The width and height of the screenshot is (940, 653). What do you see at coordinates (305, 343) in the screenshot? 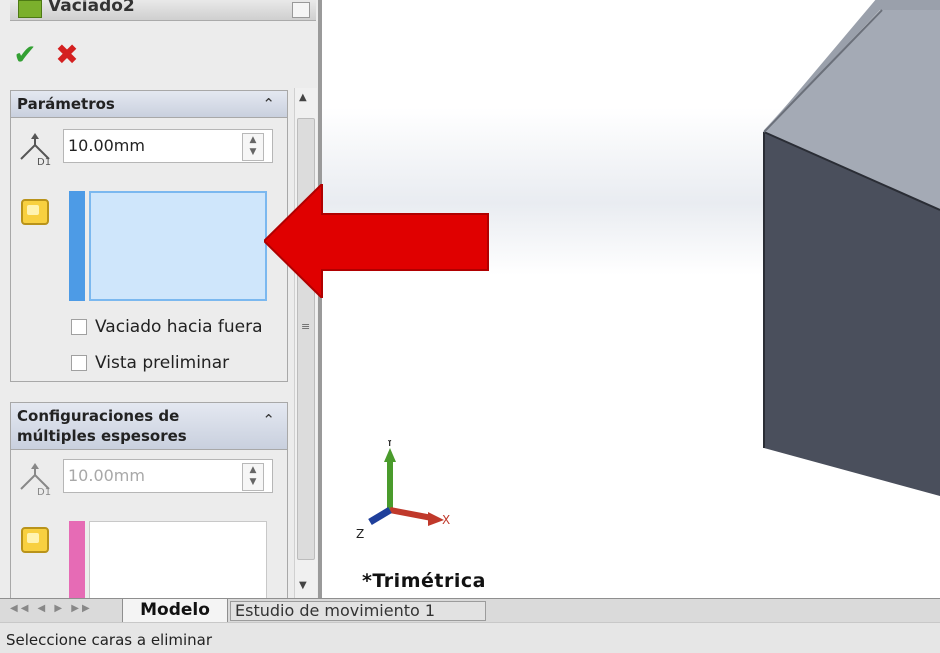
I see `panel-scrollbar: ▲ ≡ ▼` at bounding box center [305, 343].